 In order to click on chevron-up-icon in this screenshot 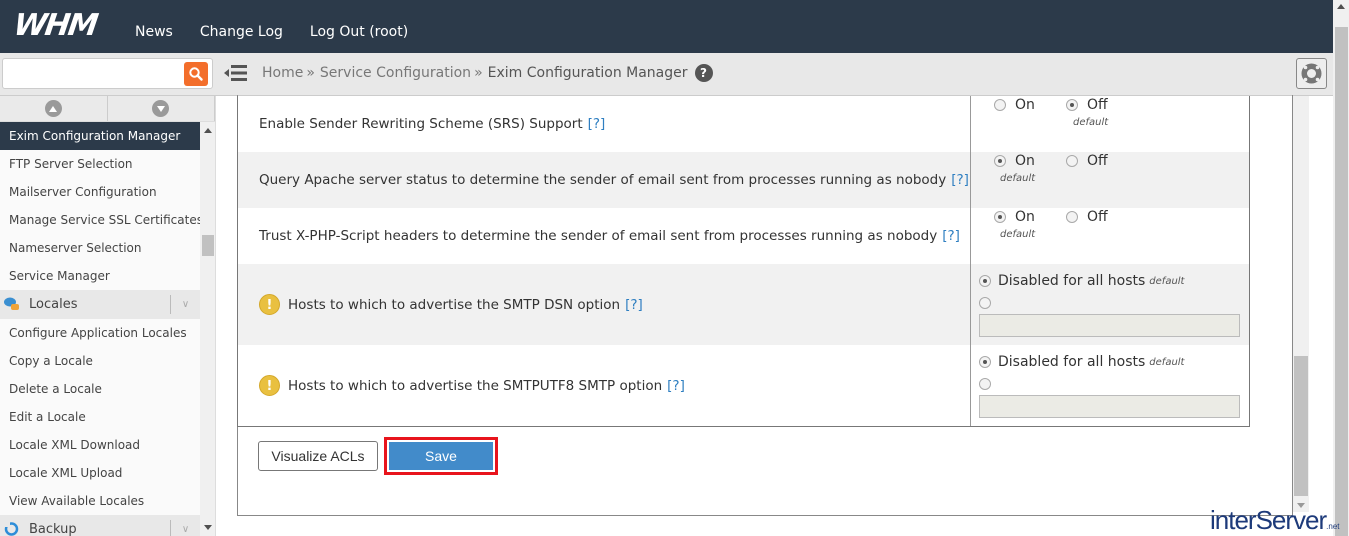, I will do `click(53, 108)`.